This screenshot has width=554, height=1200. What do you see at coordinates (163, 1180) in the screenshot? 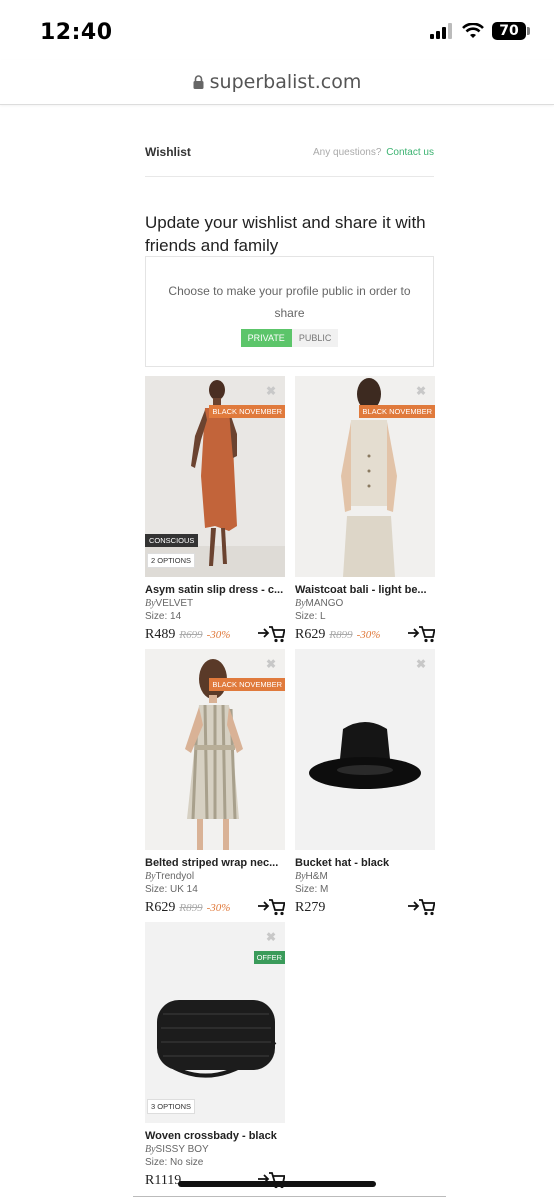
I see `product-price: R1119` at bounding box center [163, 1180].